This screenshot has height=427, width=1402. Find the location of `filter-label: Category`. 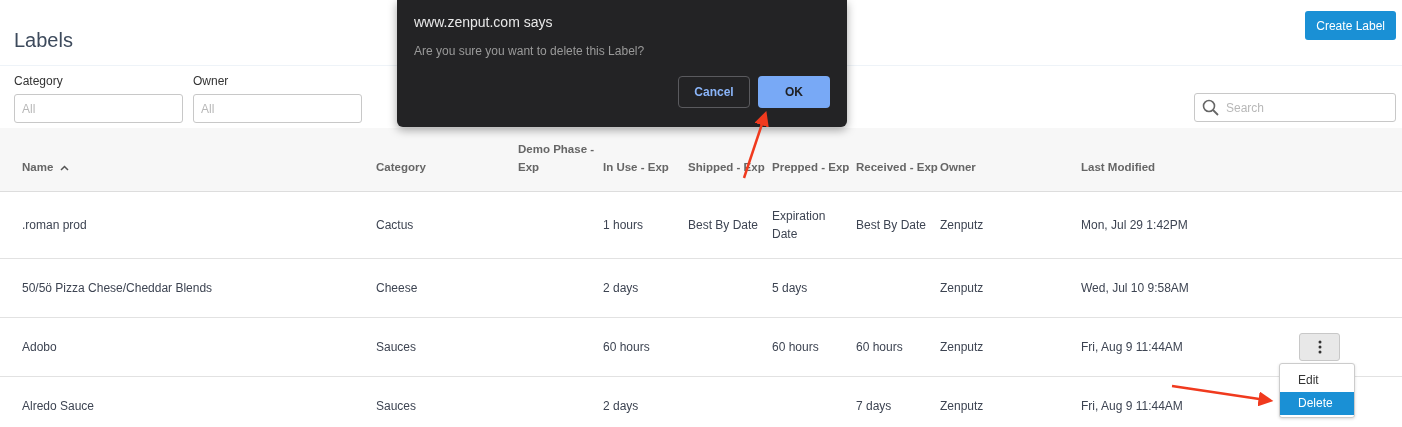

filter-label: Category is located at coordinates (39, 81).